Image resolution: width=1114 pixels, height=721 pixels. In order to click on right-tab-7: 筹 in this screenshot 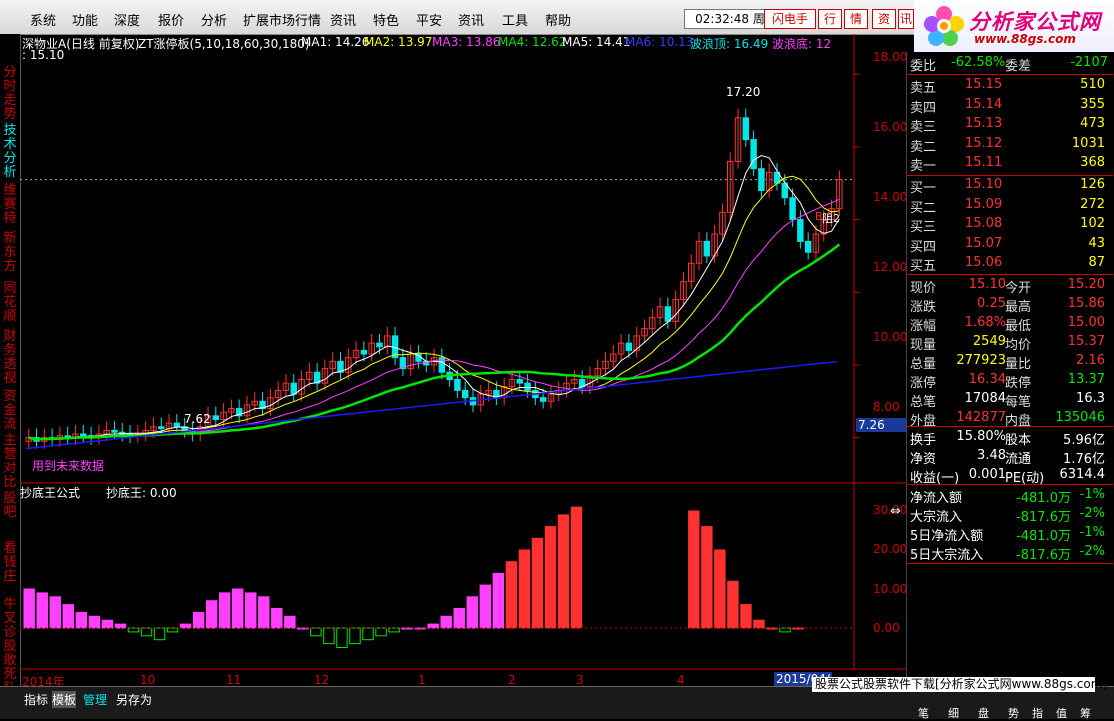, I will do `click(1085, 713)`.